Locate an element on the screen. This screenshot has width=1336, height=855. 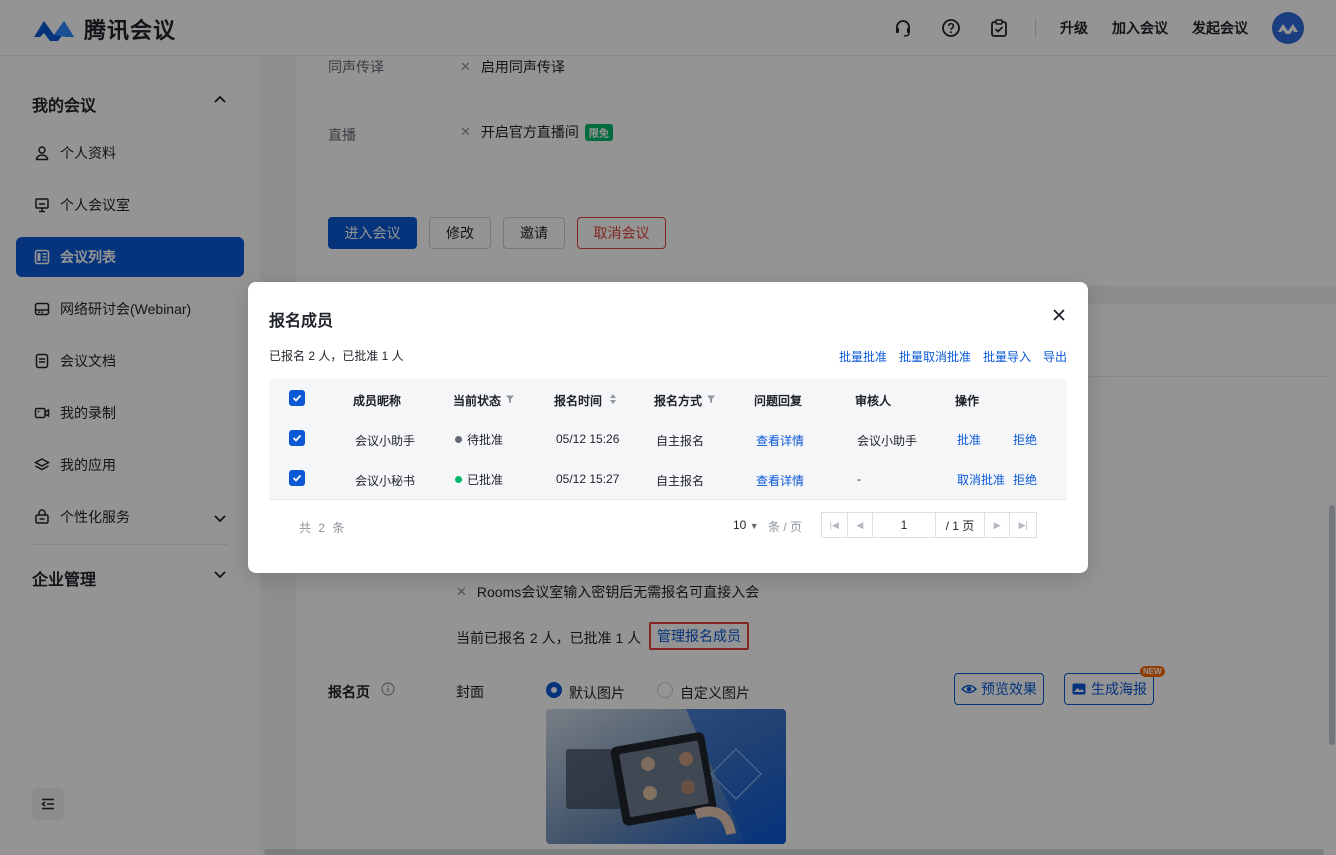
sort-icon is located at coordinates (613, 399).